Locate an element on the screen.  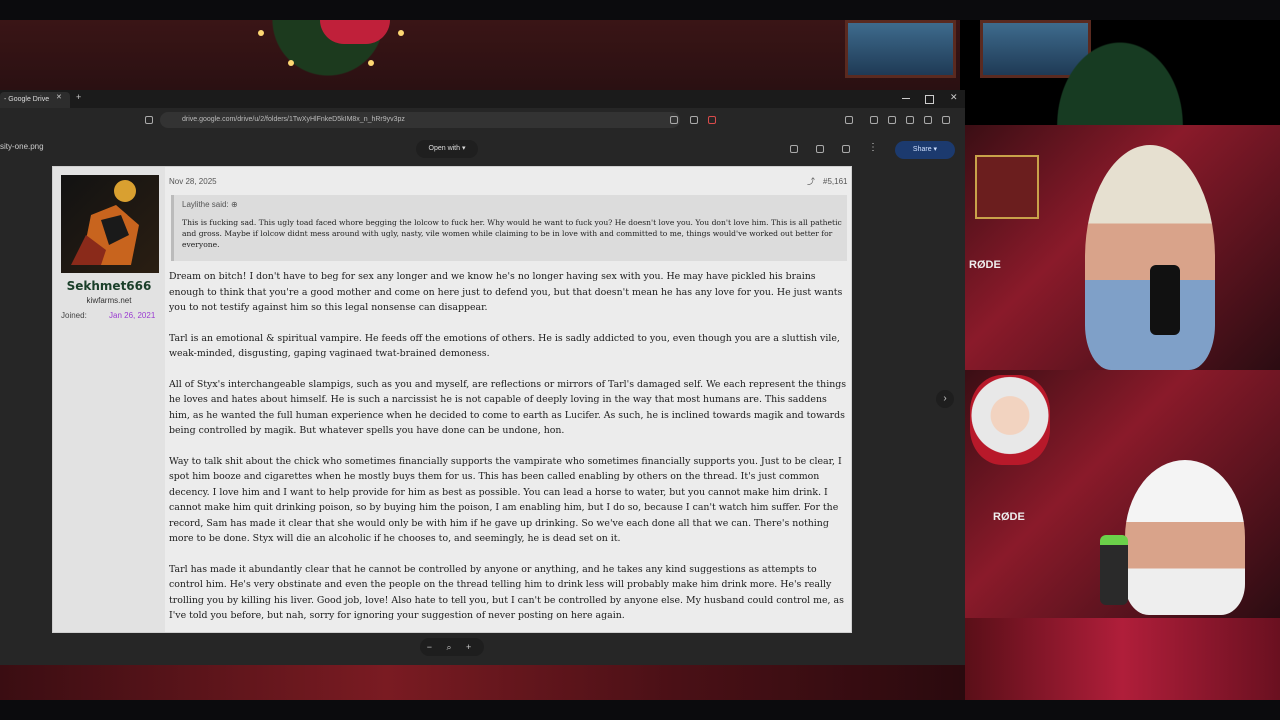
tab-title: - Google Drive is located at coordinates (27, 99).